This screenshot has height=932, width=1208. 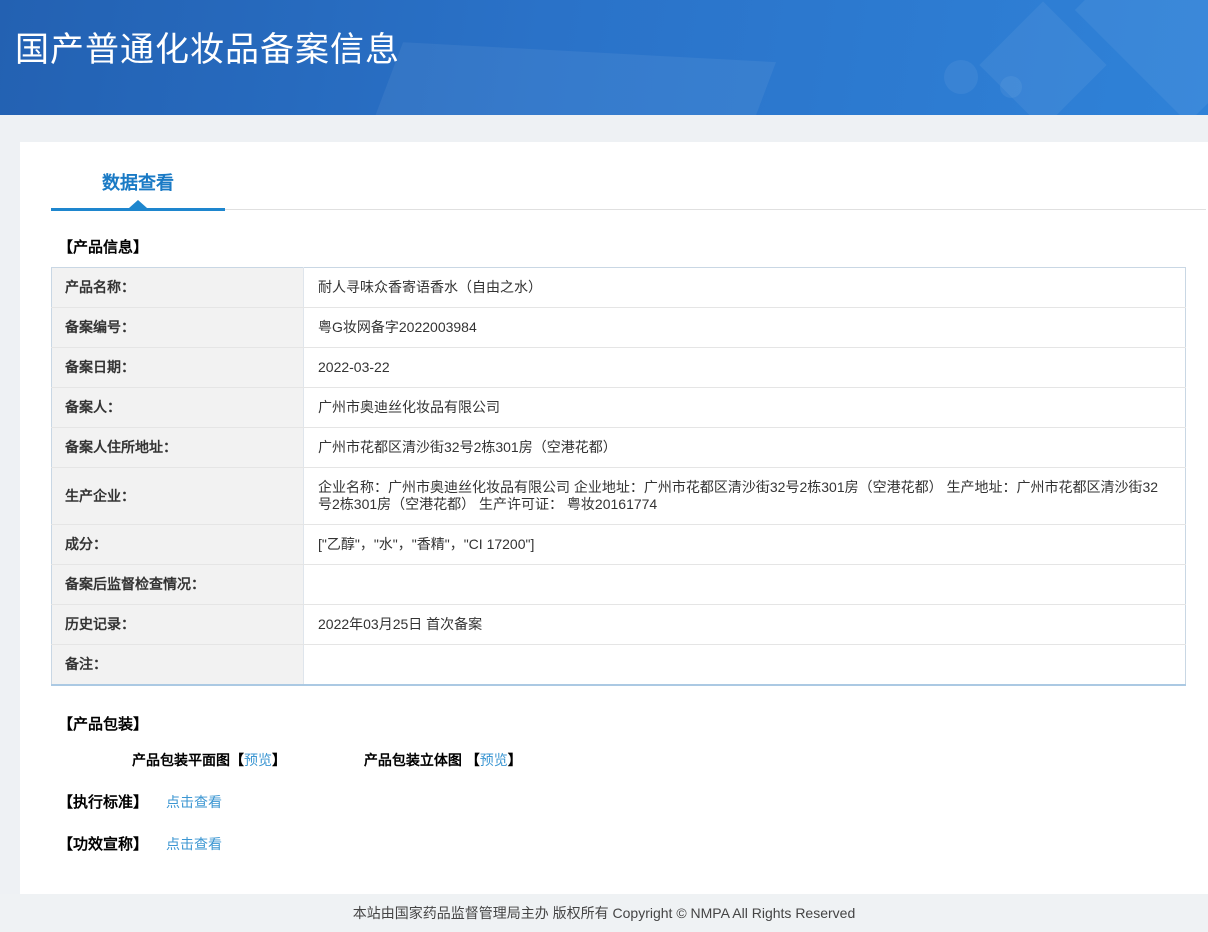 What do you see at coordinates (628, 176) in the screenshot?
I see `tab-bar: 数据查看` at bounding box center [628, 176].